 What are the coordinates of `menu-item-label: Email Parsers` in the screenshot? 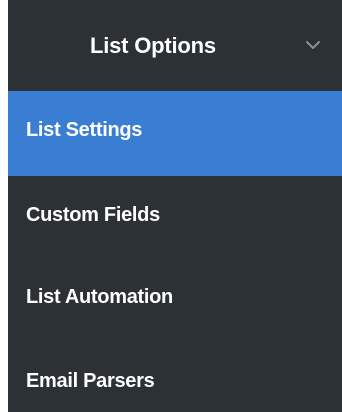 It's located at (90, 381).